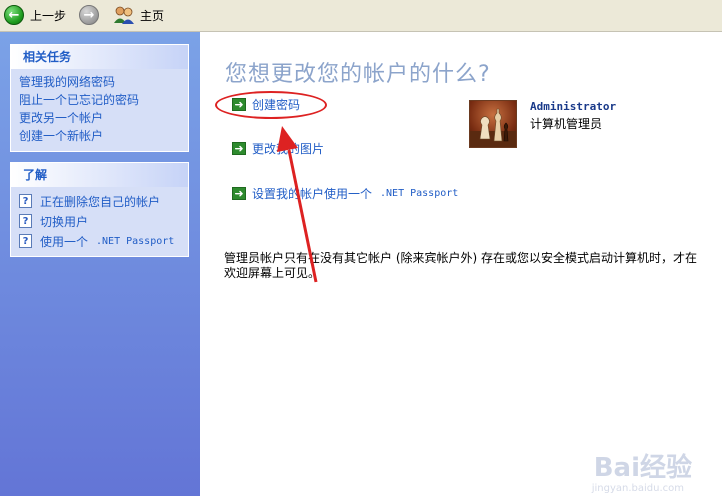 The image size is (722, 496). I want to click on create-password-link: ➜ 创建密码, so click(266, 104).